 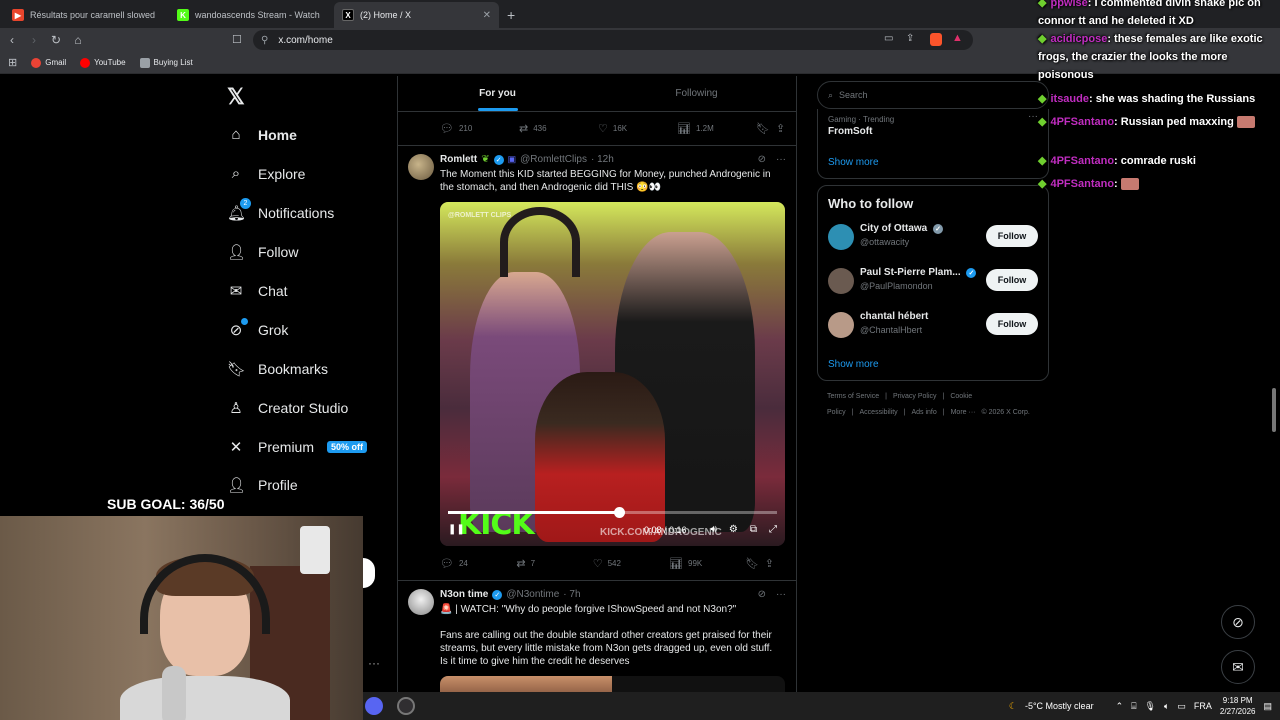 What do you see at coordinates (1238, 622) in the screenshot?
I see `grok-fab: ⊘` at bounding box center [1238, 622].